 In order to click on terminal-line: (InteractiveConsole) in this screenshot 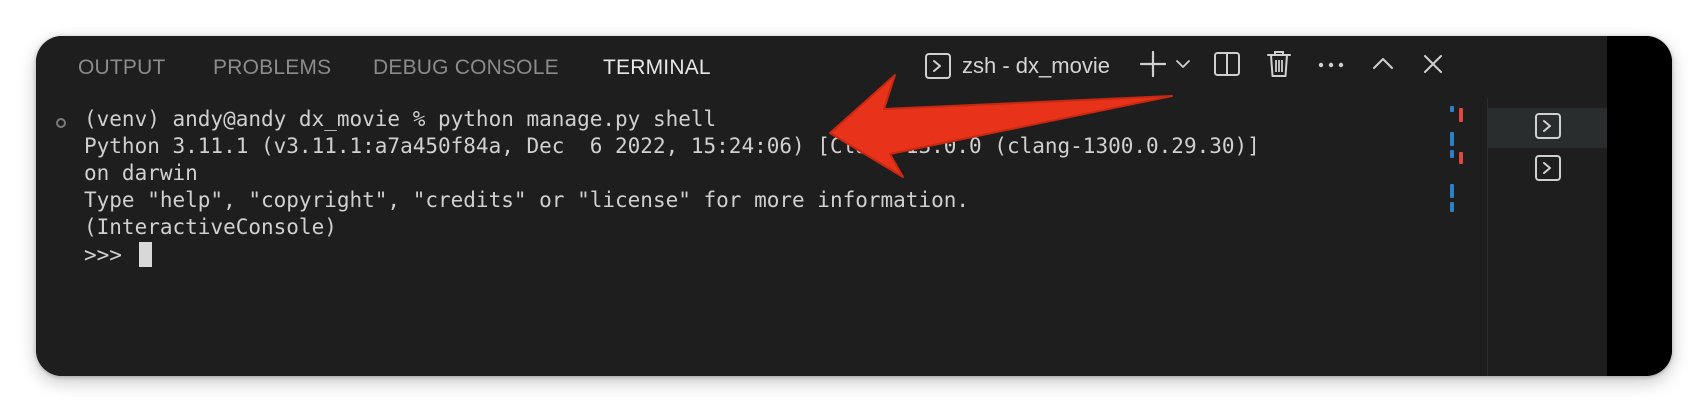, I will do `click(210, 227)`.